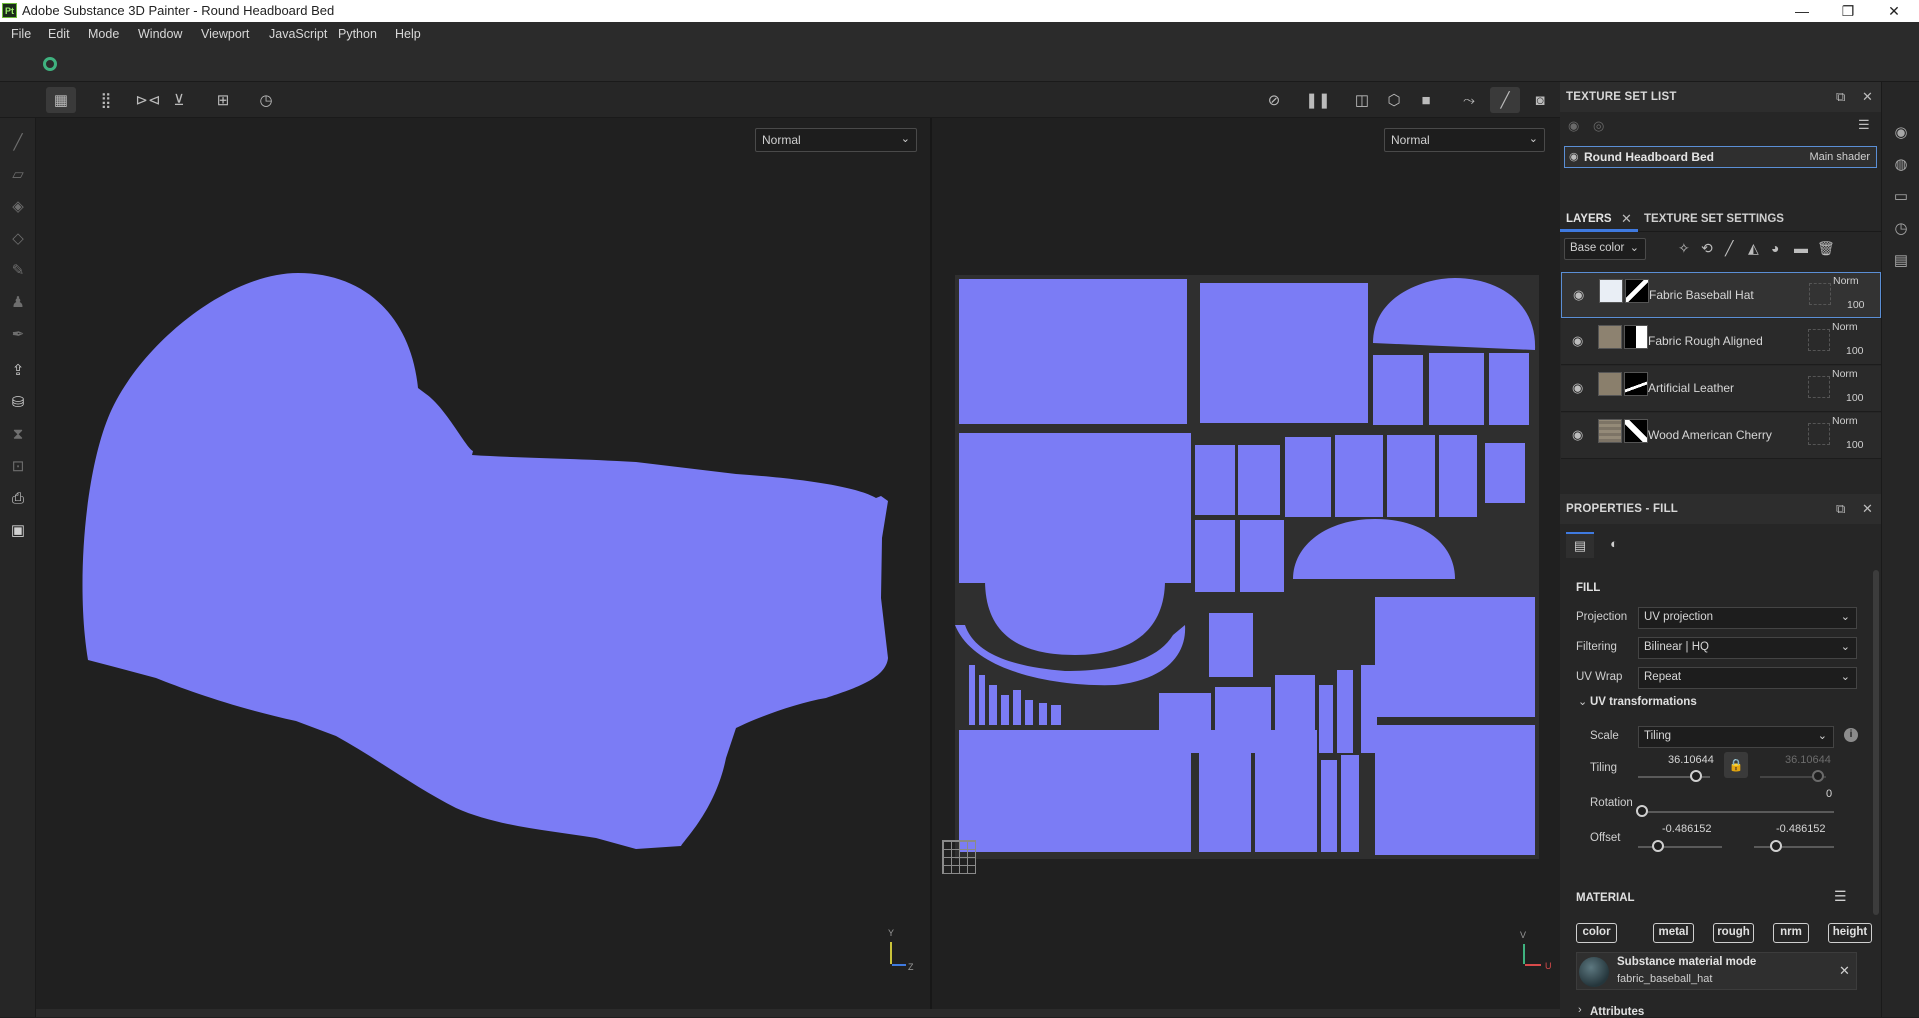 This screenshot has width=1919, height=1018. I want to click on offset-u-value: -0.486152, so click(1687, 829).